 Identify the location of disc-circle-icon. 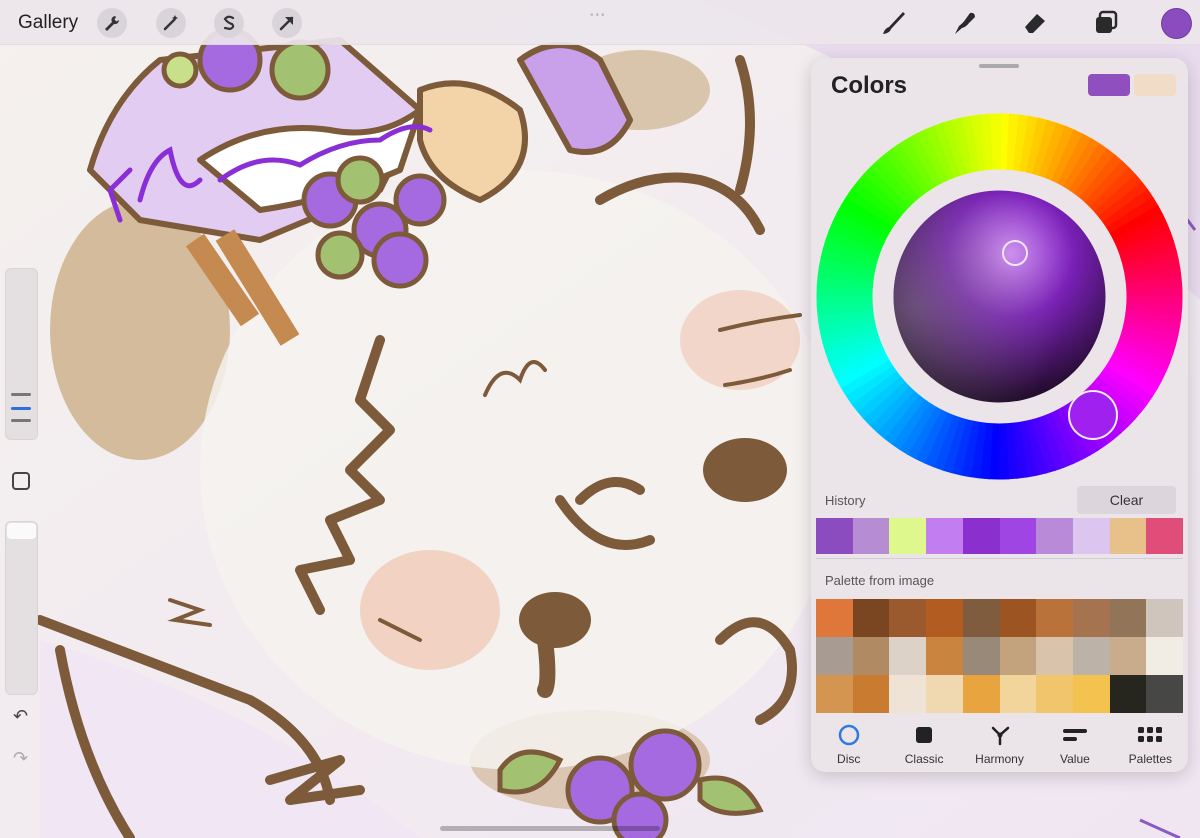
(848, 735).